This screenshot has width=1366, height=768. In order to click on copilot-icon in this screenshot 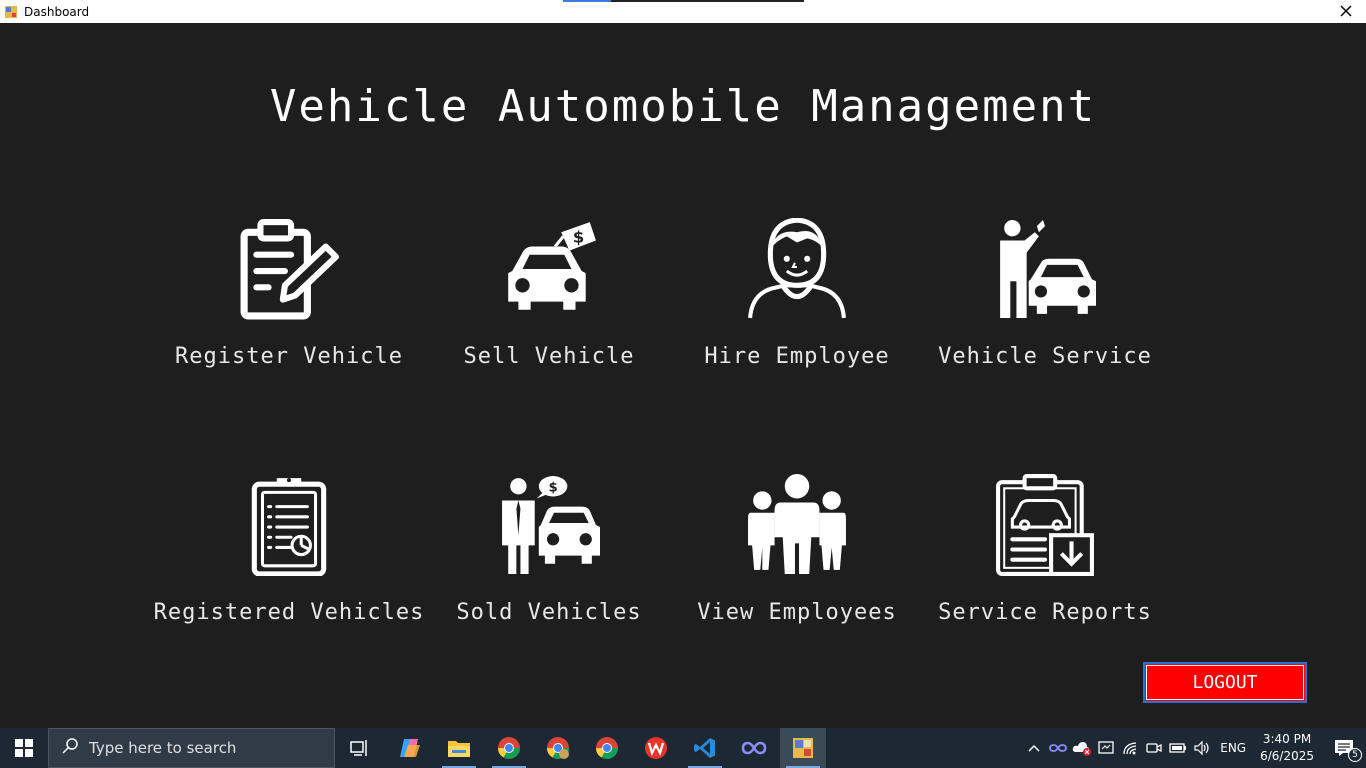, I will do `click(410, 748)`.